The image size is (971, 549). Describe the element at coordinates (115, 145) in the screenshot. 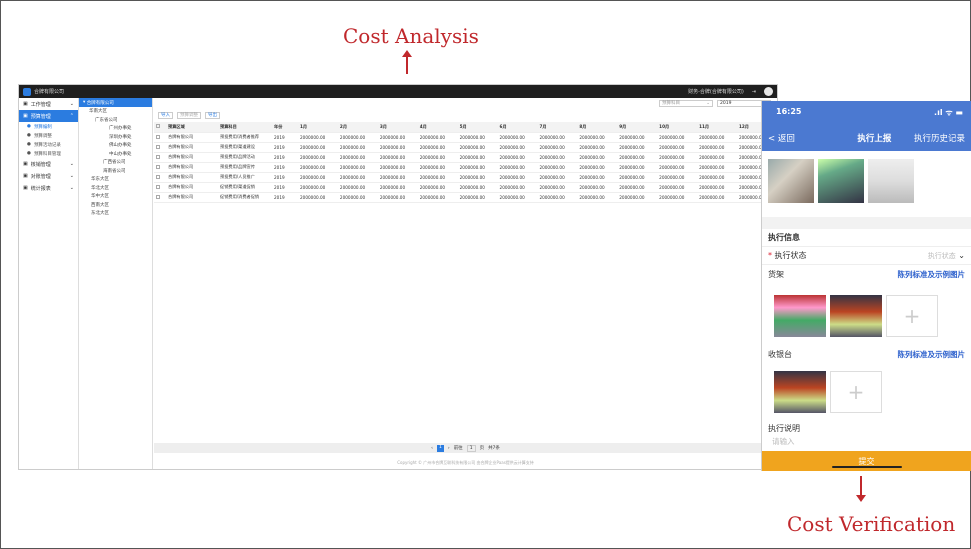

I see `tree-node: 佛山办事处` at that location.